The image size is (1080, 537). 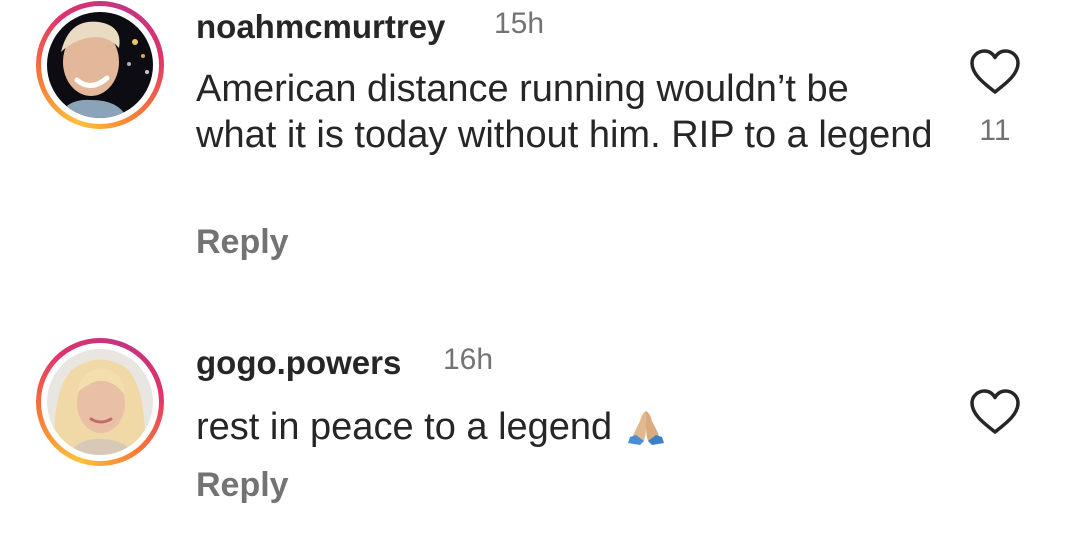 I want to click on comment-timestamp: 16h, so click(x=468, y=359).